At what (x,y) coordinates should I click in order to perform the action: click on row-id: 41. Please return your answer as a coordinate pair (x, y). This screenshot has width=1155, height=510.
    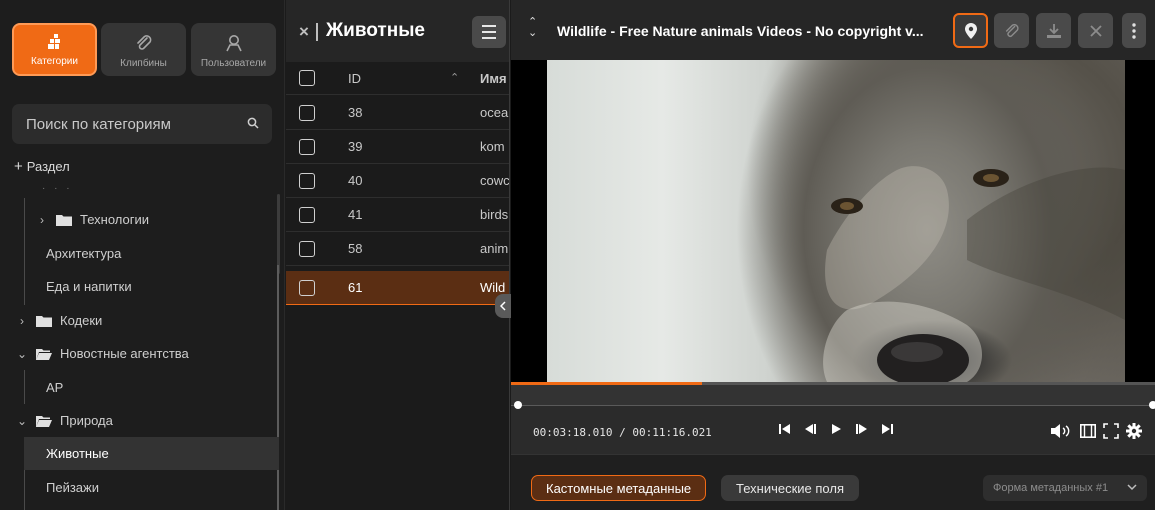
    Looking at the image, I should click on (355, 214).